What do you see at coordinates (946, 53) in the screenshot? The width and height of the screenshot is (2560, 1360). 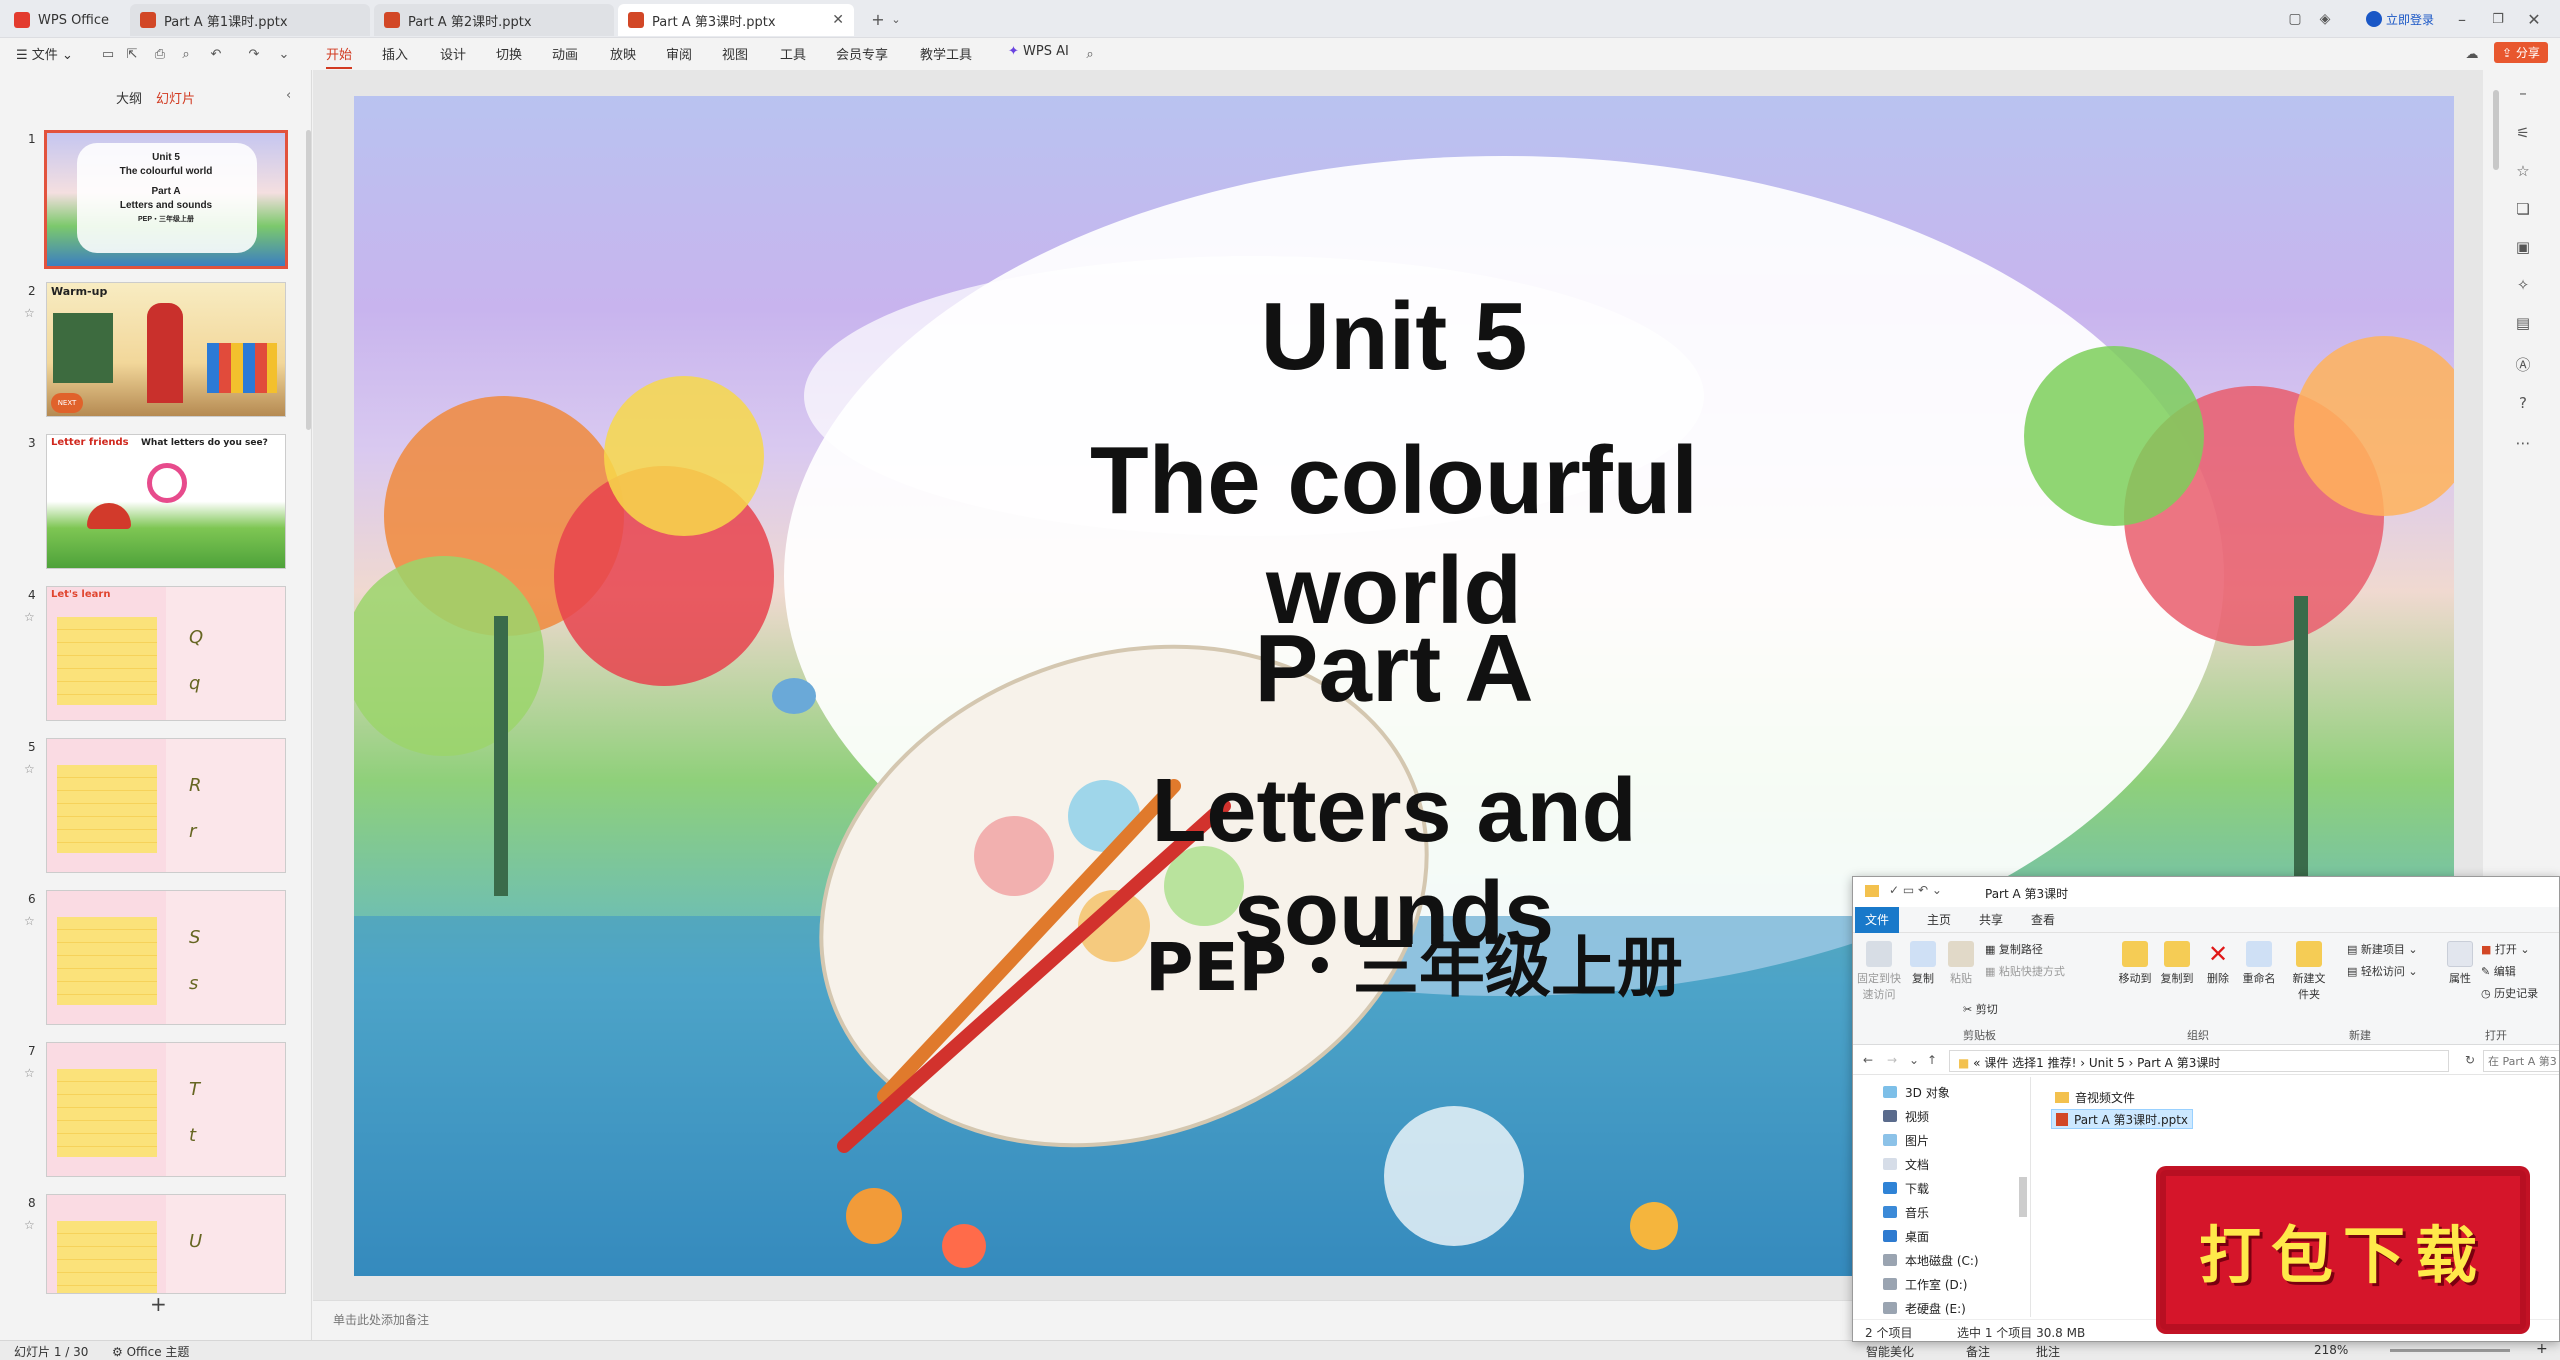 I see `menu-item-teaching-tools: 教学工具` at bounding box center [946, 53].